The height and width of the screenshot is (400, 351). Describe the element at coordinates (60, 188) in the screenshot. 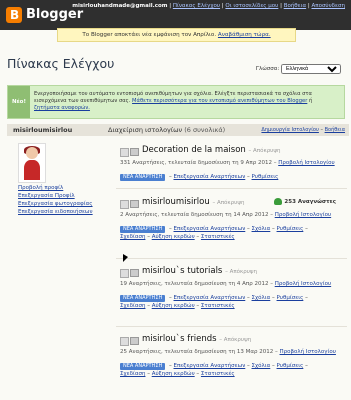

I see `view-profile-link: Προβολή προφίλ` at that location.